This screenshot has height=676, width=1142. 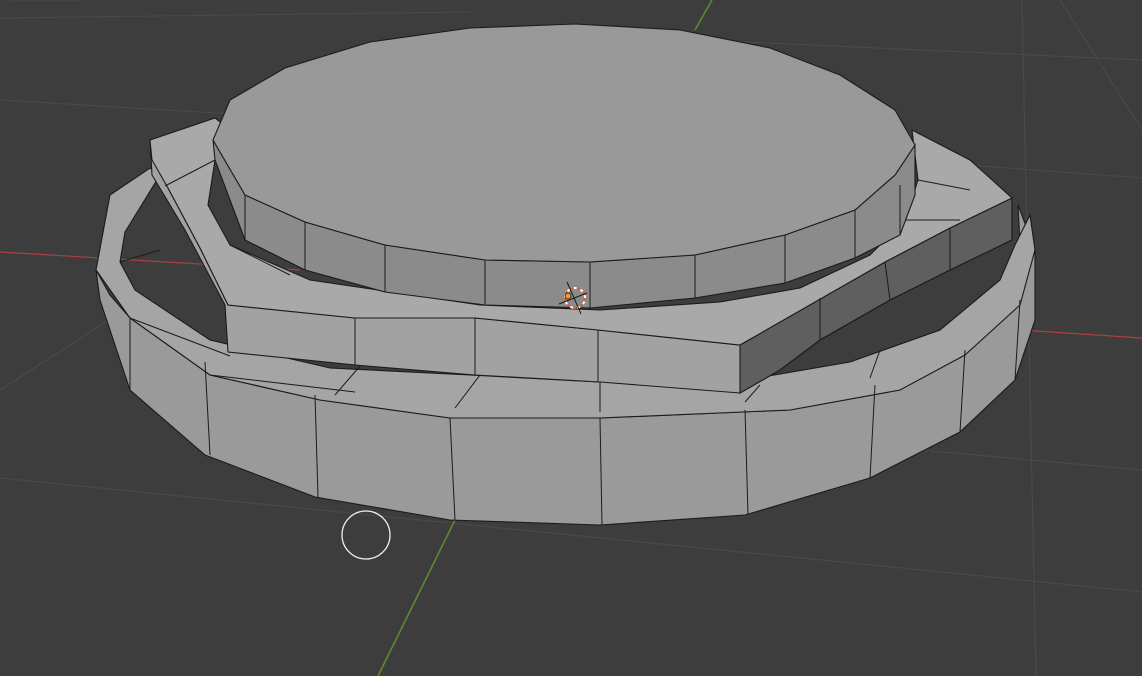 What do you see at coordinates (568, 296) in the screenshot?
I see `object-origin-icon` at bounding box center [568, 296].